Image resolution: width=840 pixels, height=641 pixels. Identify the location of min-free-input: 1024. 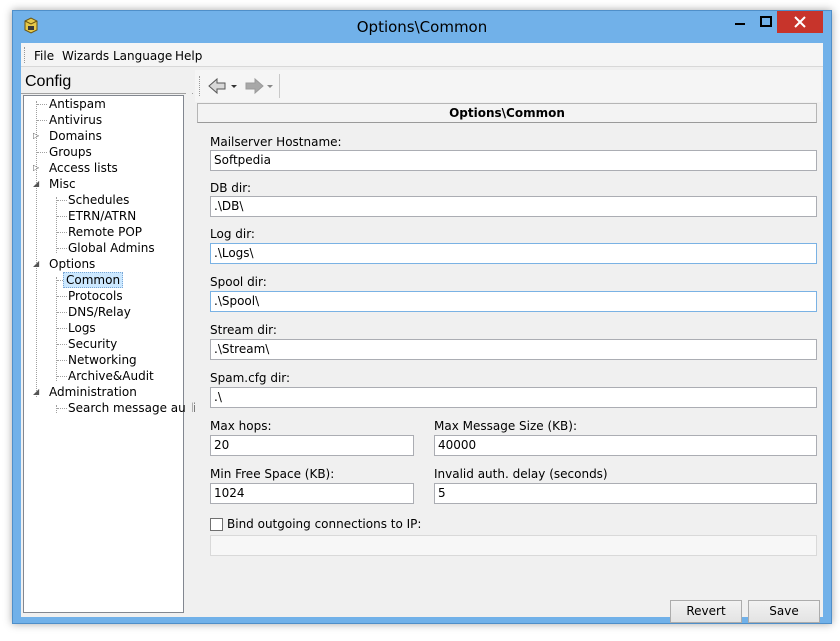
(312, 493).